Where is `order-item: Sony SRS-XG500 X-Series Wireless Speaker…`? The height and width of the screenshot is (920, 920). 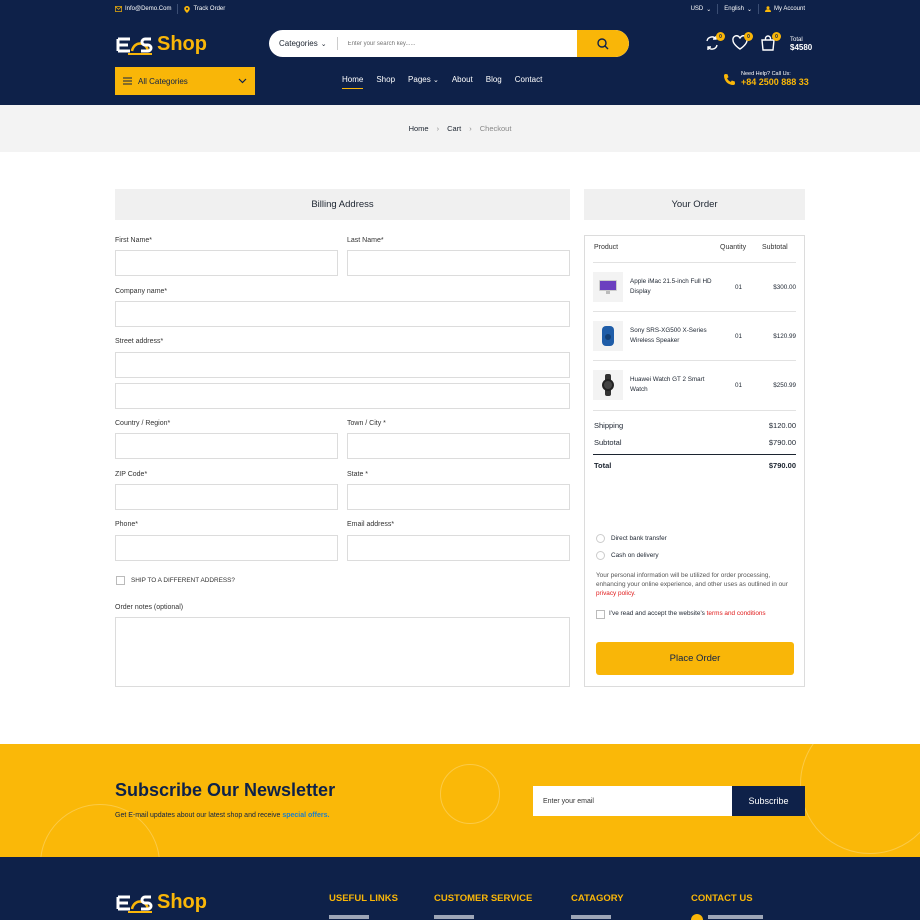
order-item: Sony SRS-XG500 X-Series Wireless Speaker… is located at coordinates (694, 336).